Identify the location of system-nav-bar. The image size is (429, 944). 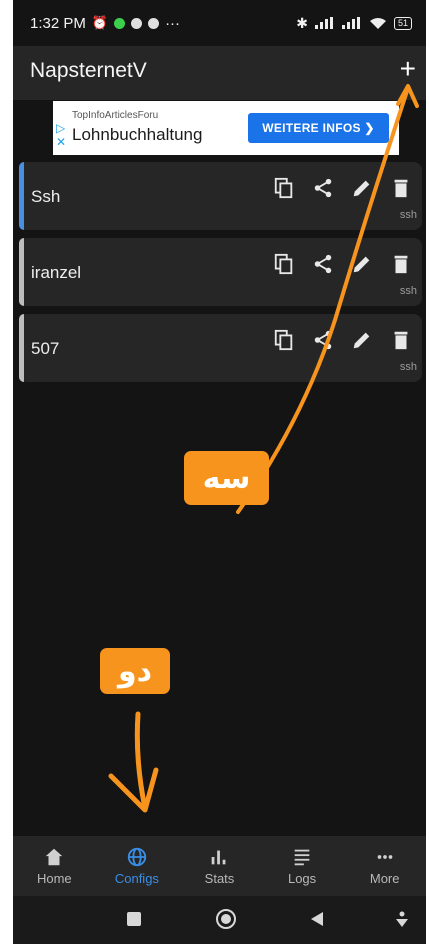
(219, 920).